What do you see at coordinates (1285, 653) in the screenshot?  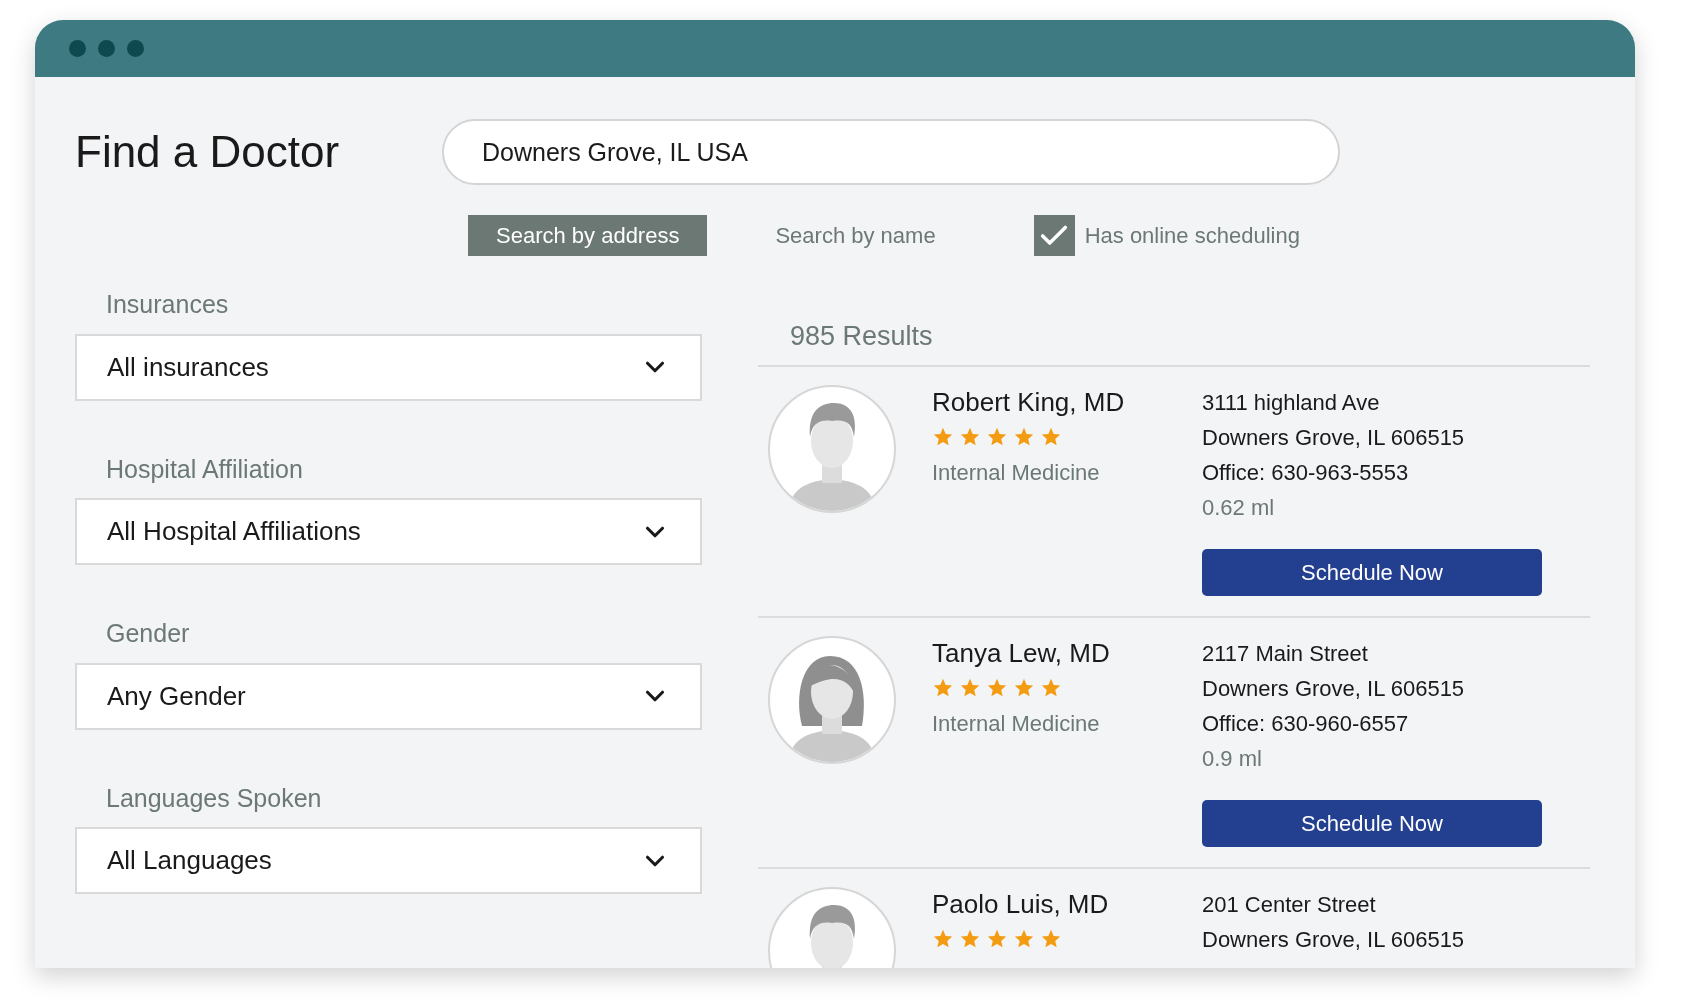 I see `address-line: 2117 Main Street` at bounding box center [1285, 653].